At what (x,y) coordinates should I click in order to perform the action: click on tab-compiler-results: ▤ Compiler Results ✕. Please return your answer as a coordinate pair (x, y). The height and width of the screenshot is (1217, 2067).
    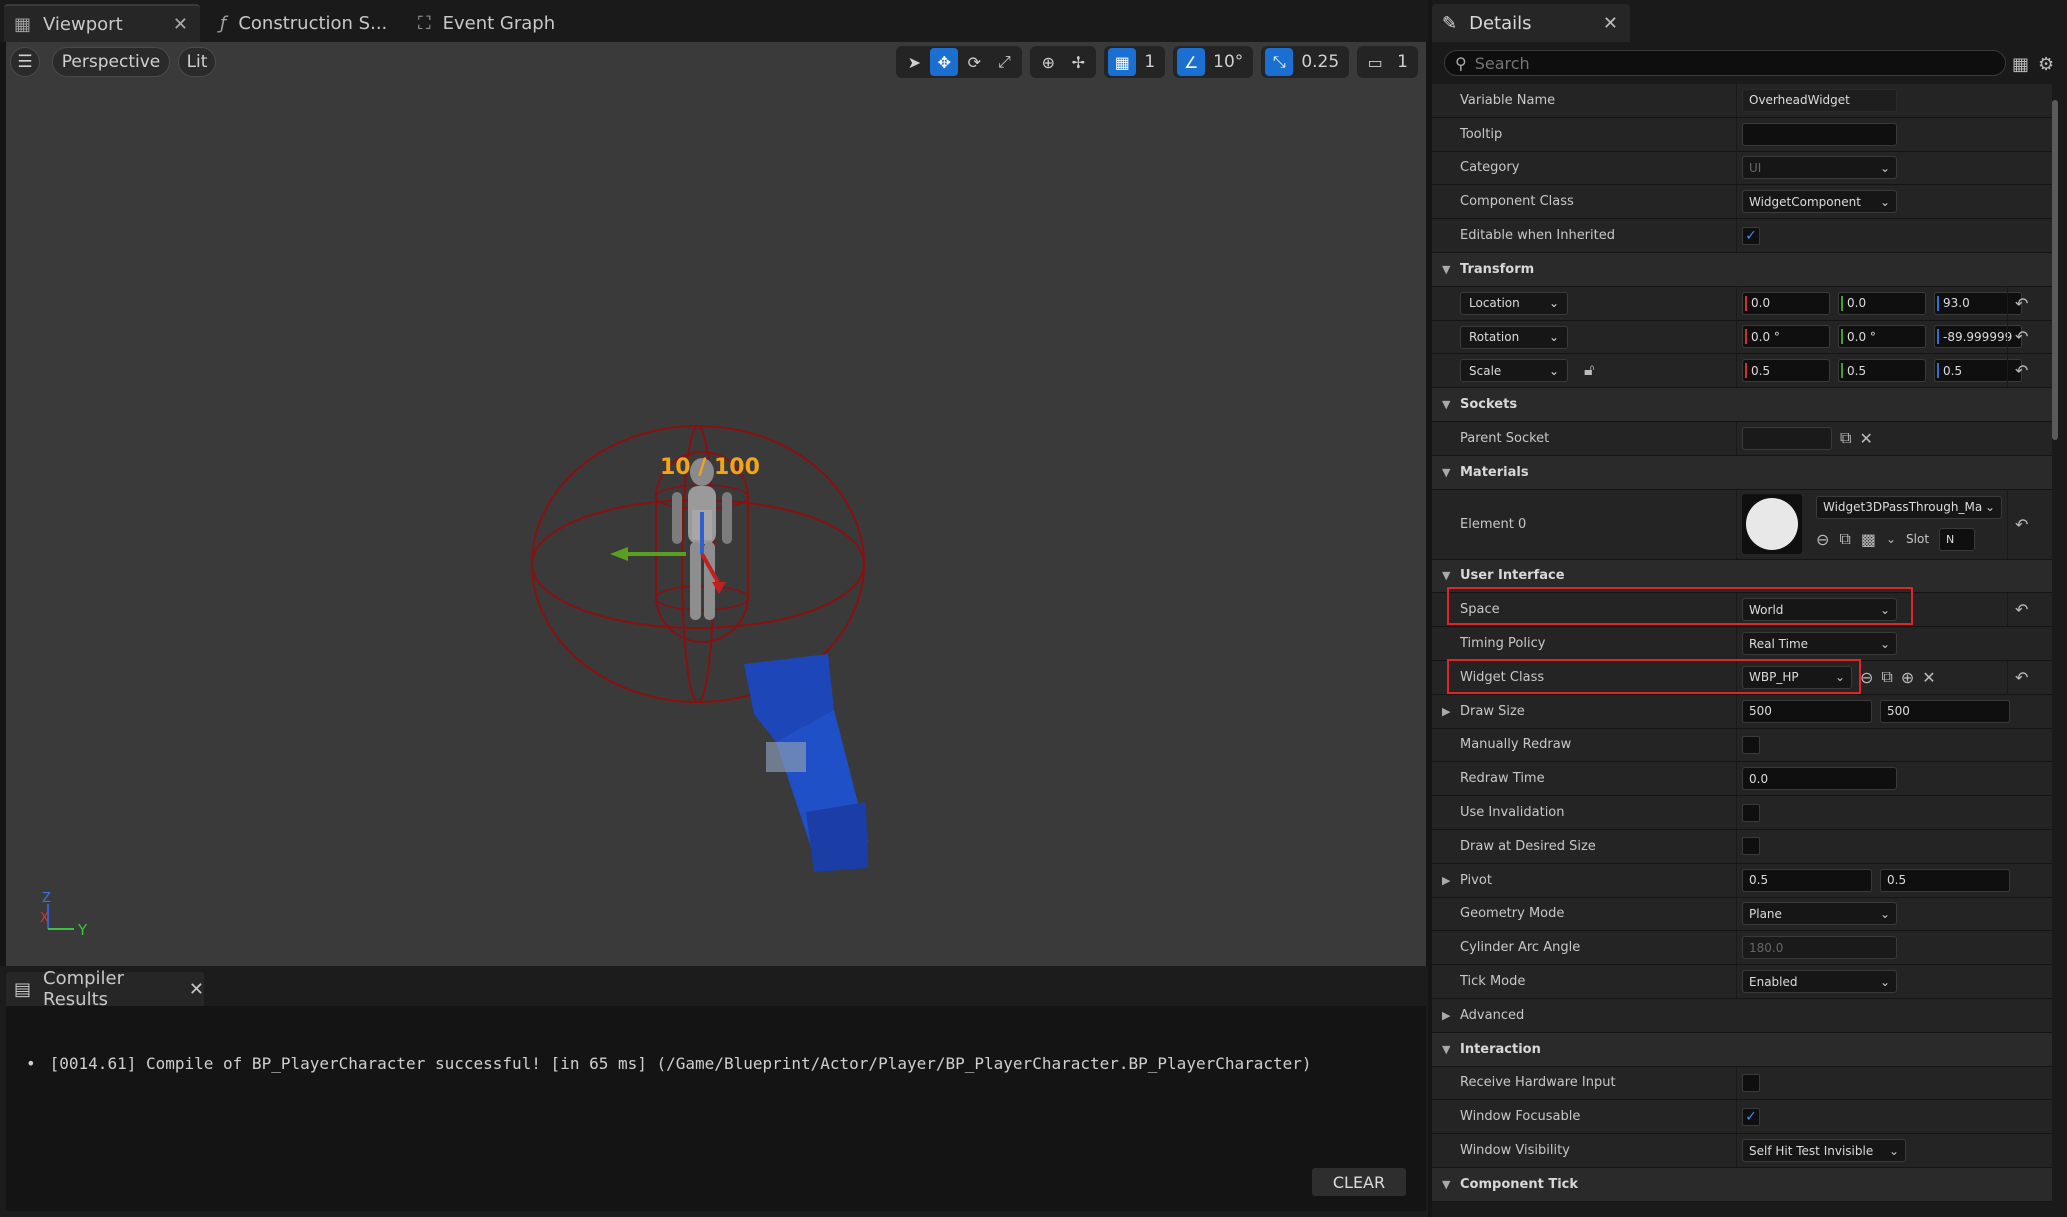
    Looking at the image, I should click on (105, 989).